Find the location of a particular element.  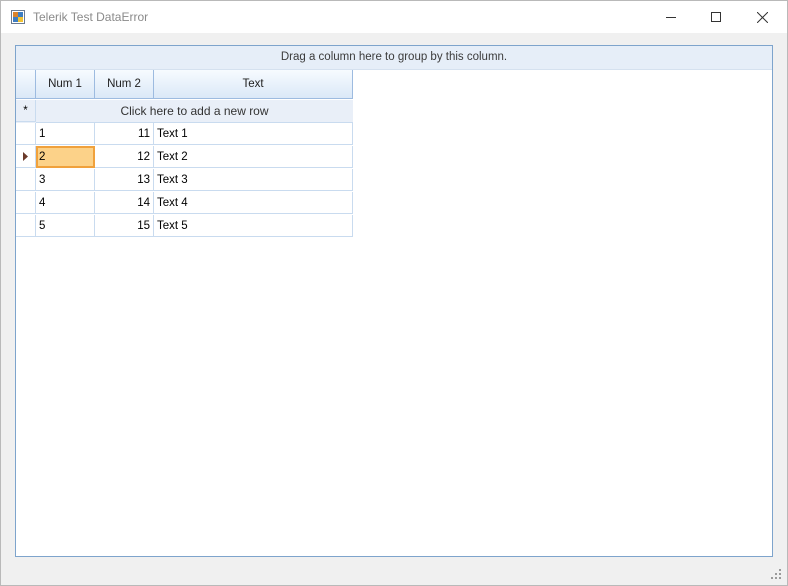

close-button is located at coordinates (762, 17).